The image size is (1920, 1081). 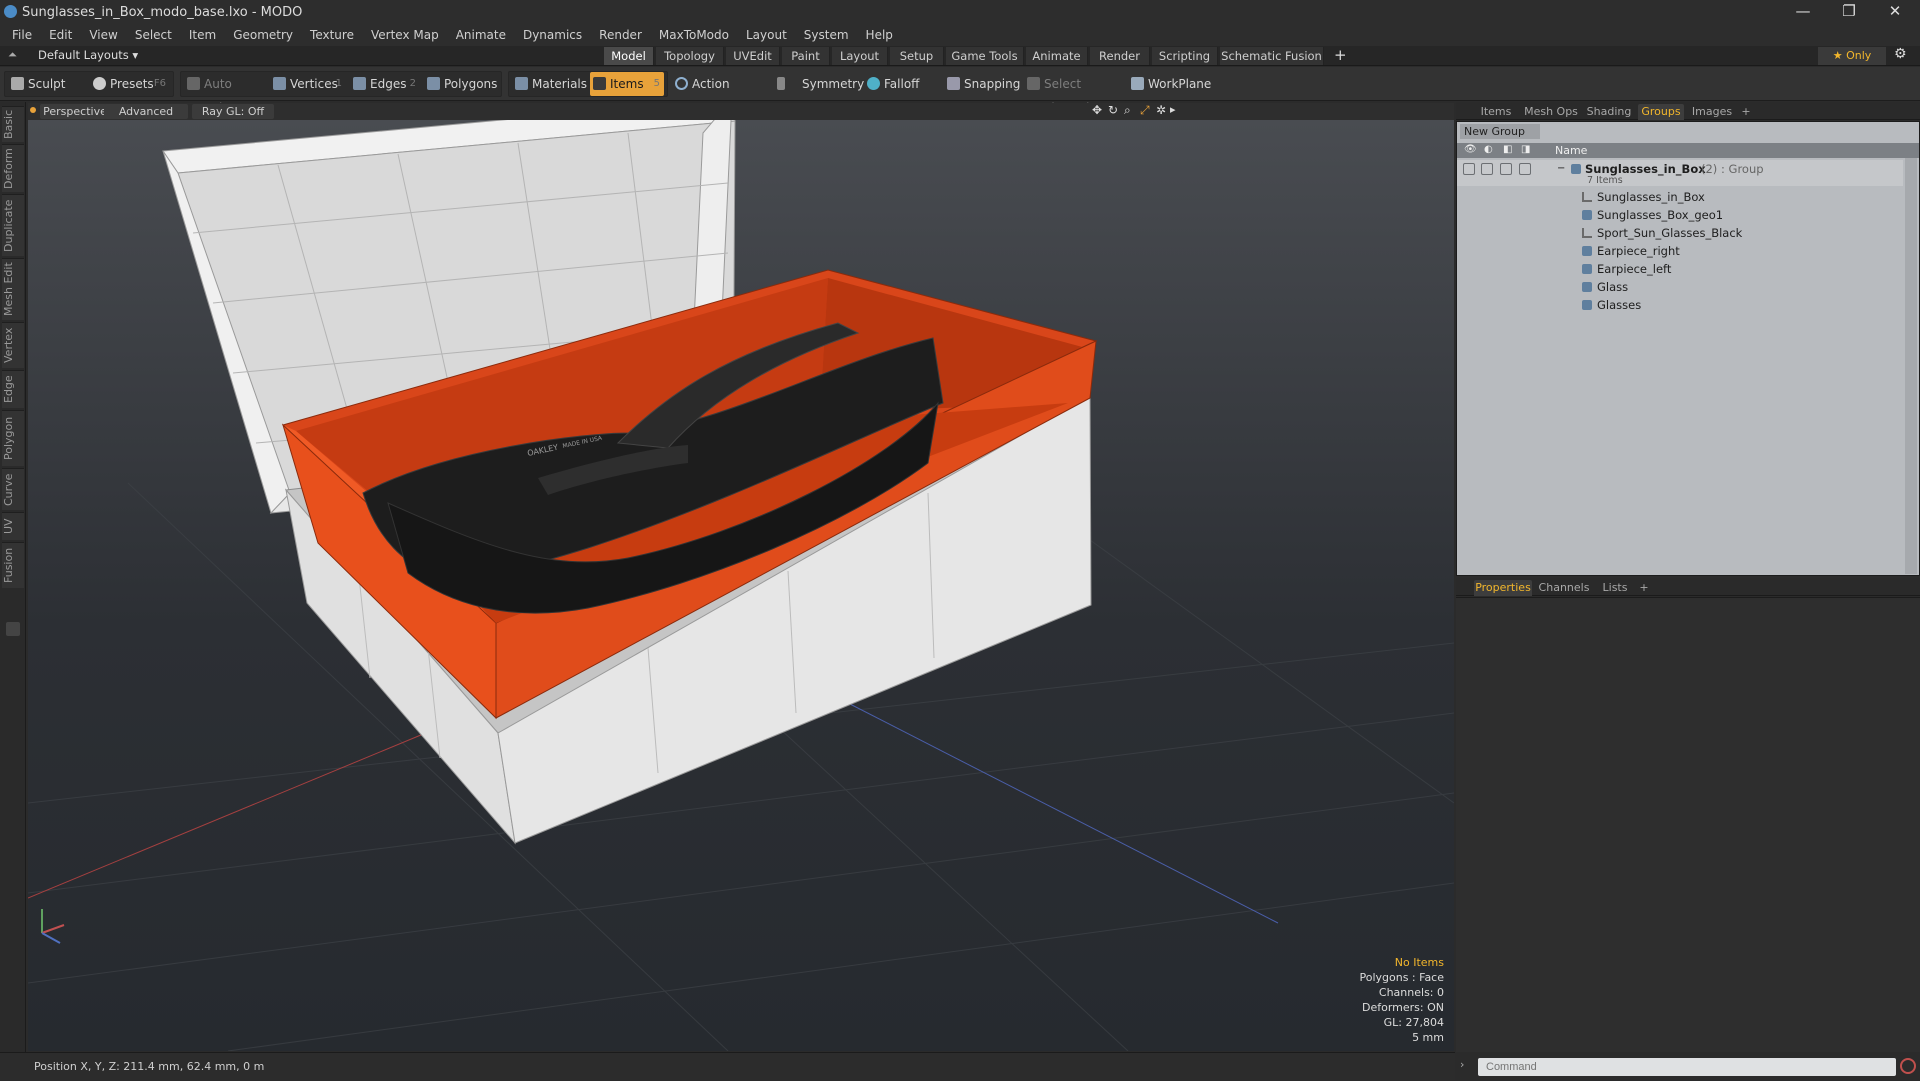 I want to click on tab-render: Render, so click(x=1120, y=56).